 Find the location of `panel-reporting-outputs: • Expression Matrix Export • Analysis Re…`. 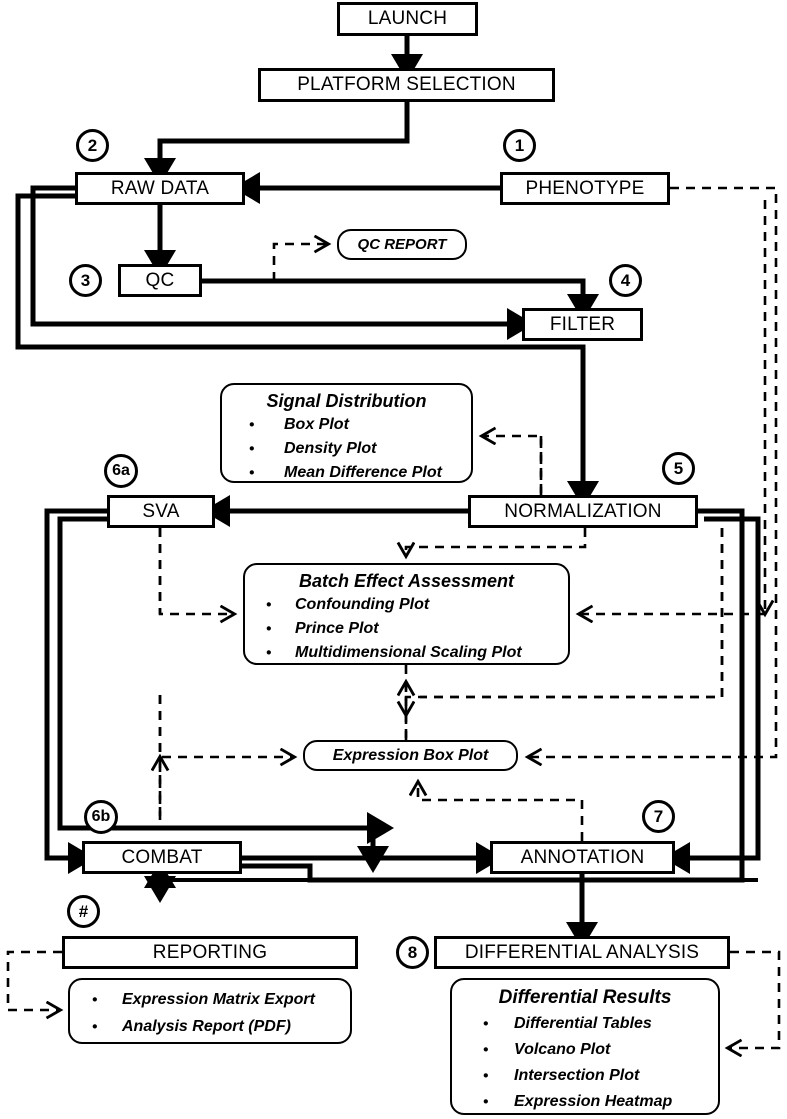

panel-reporting-outputs: • Expression Matrix Export • Analysis Re… is located at coordinates (210, 1011).